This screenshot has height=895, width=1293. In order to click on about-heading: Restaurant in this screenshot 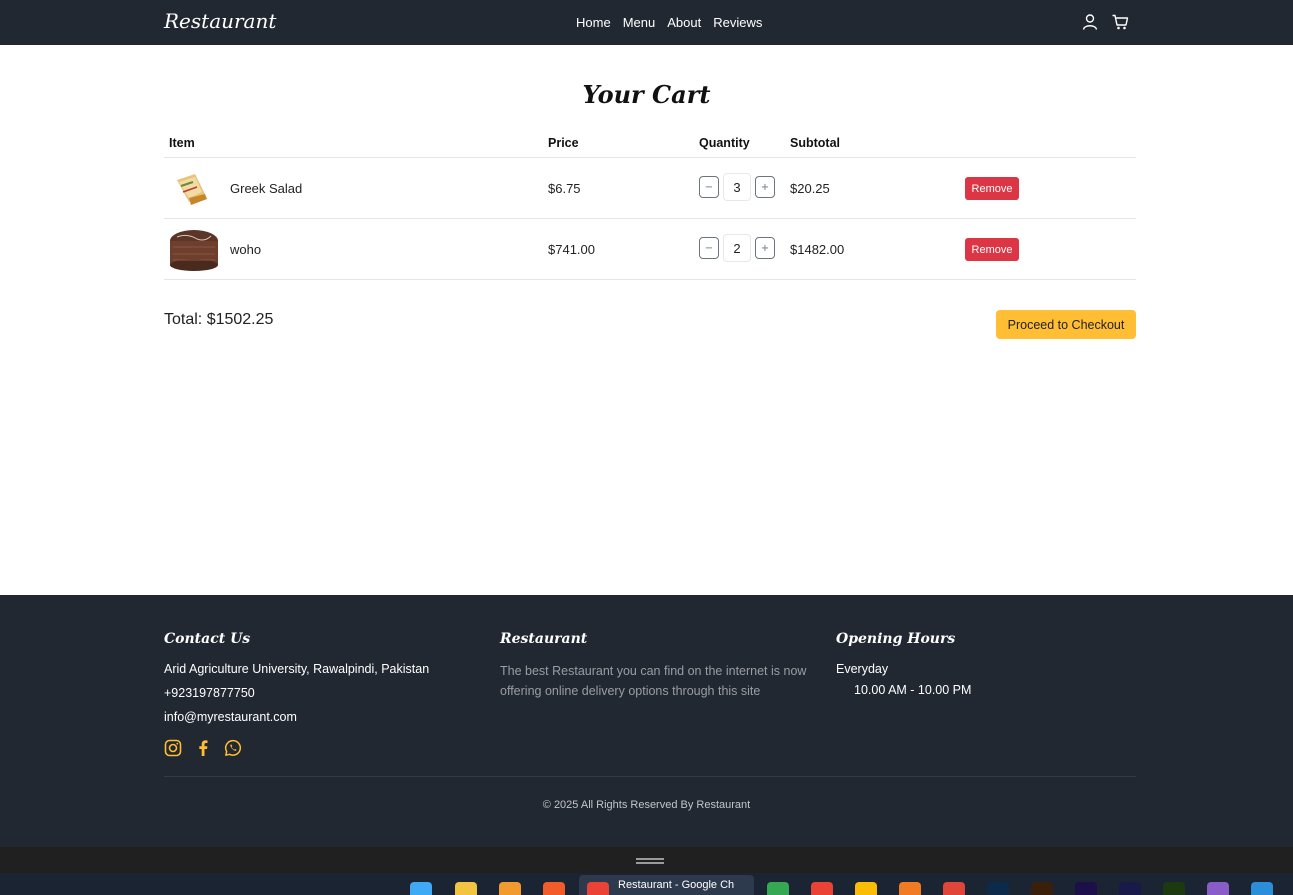, I will do `click(544, 639)`.